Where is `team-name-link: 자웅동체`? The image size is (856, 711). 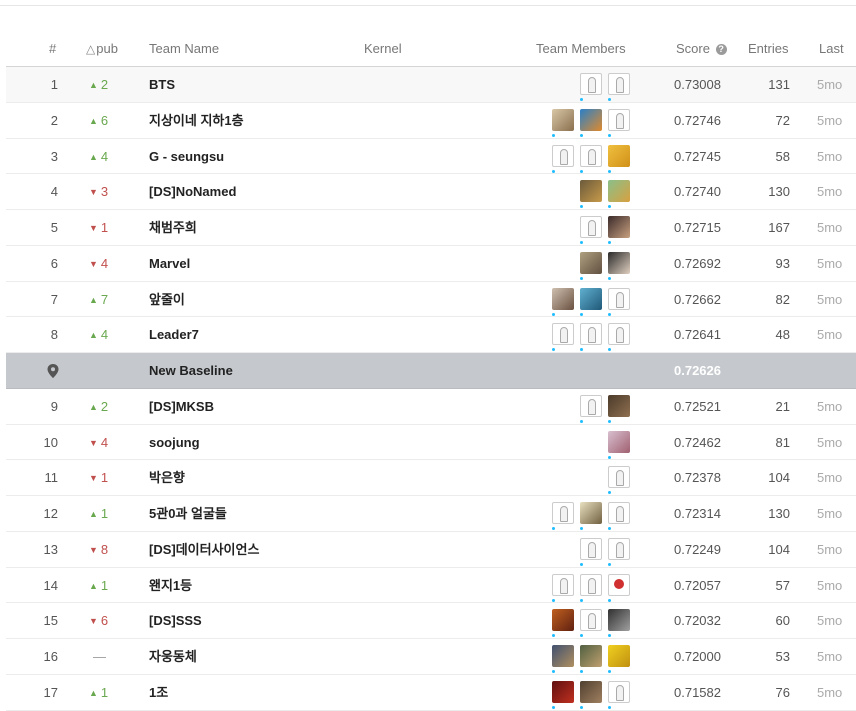 team-name-link: 자웅동체 is located at coordinates (173, 656).